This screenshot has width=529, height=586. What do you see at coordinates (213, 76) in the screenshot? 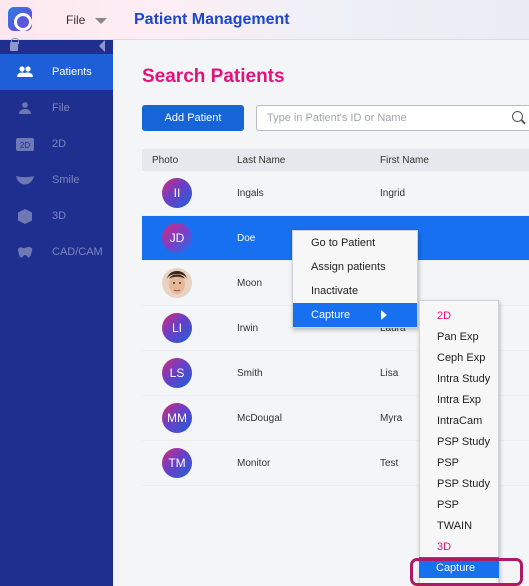
I see `page-title: Search Patients` at bounding box center [213, 76].